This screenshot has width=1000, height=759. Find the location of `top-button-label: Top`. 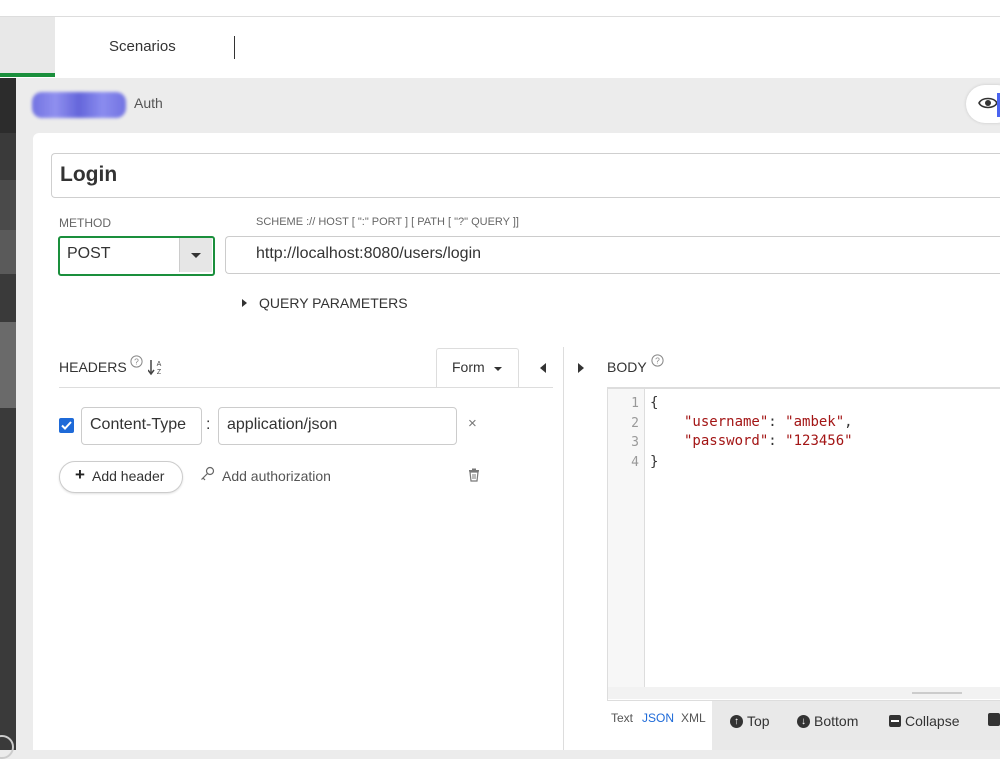

top-button-label: Top is located at coordinates (758, 721).